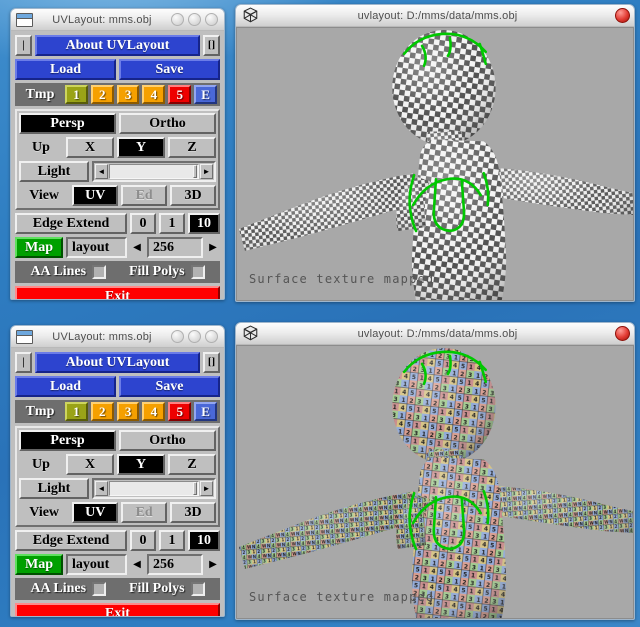  Describe the element at coordinates (117, 20) in the screenshot. I see `titlebar-control-top: UVLayout: mms.obj` at that location.